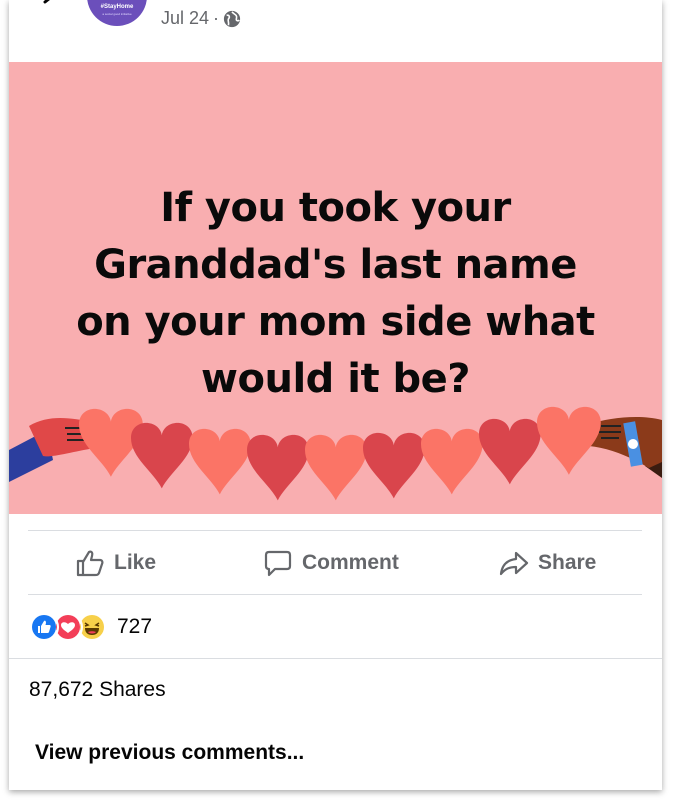 This screenshot has height=800, width=673. What do you see at coordinates (232, 18) in the screenshot?
I see `globe-icon` at bounding box center [232, 18].